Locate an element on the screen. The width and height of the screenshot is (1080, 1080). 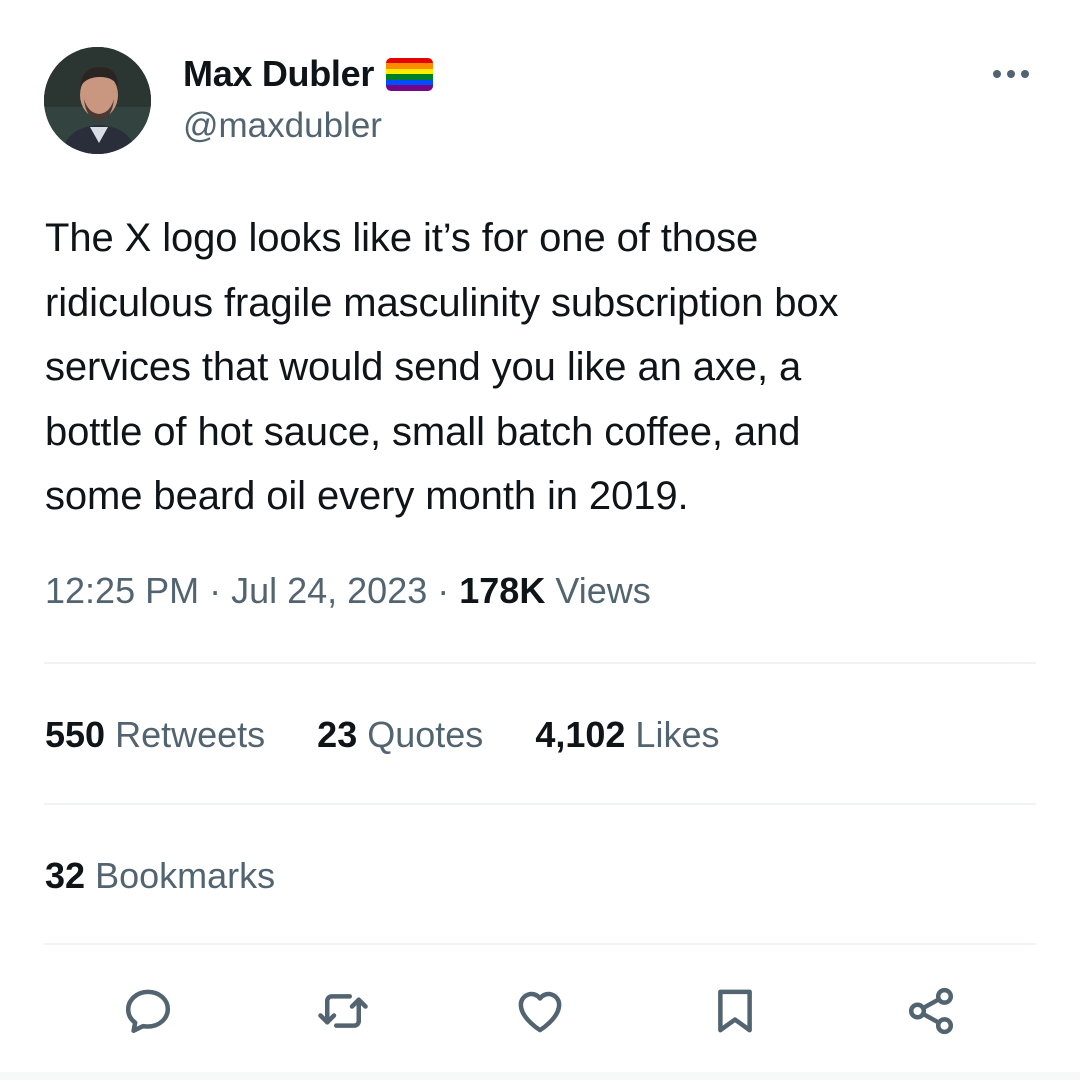
reply-button is located at coordinates (148, 1011).